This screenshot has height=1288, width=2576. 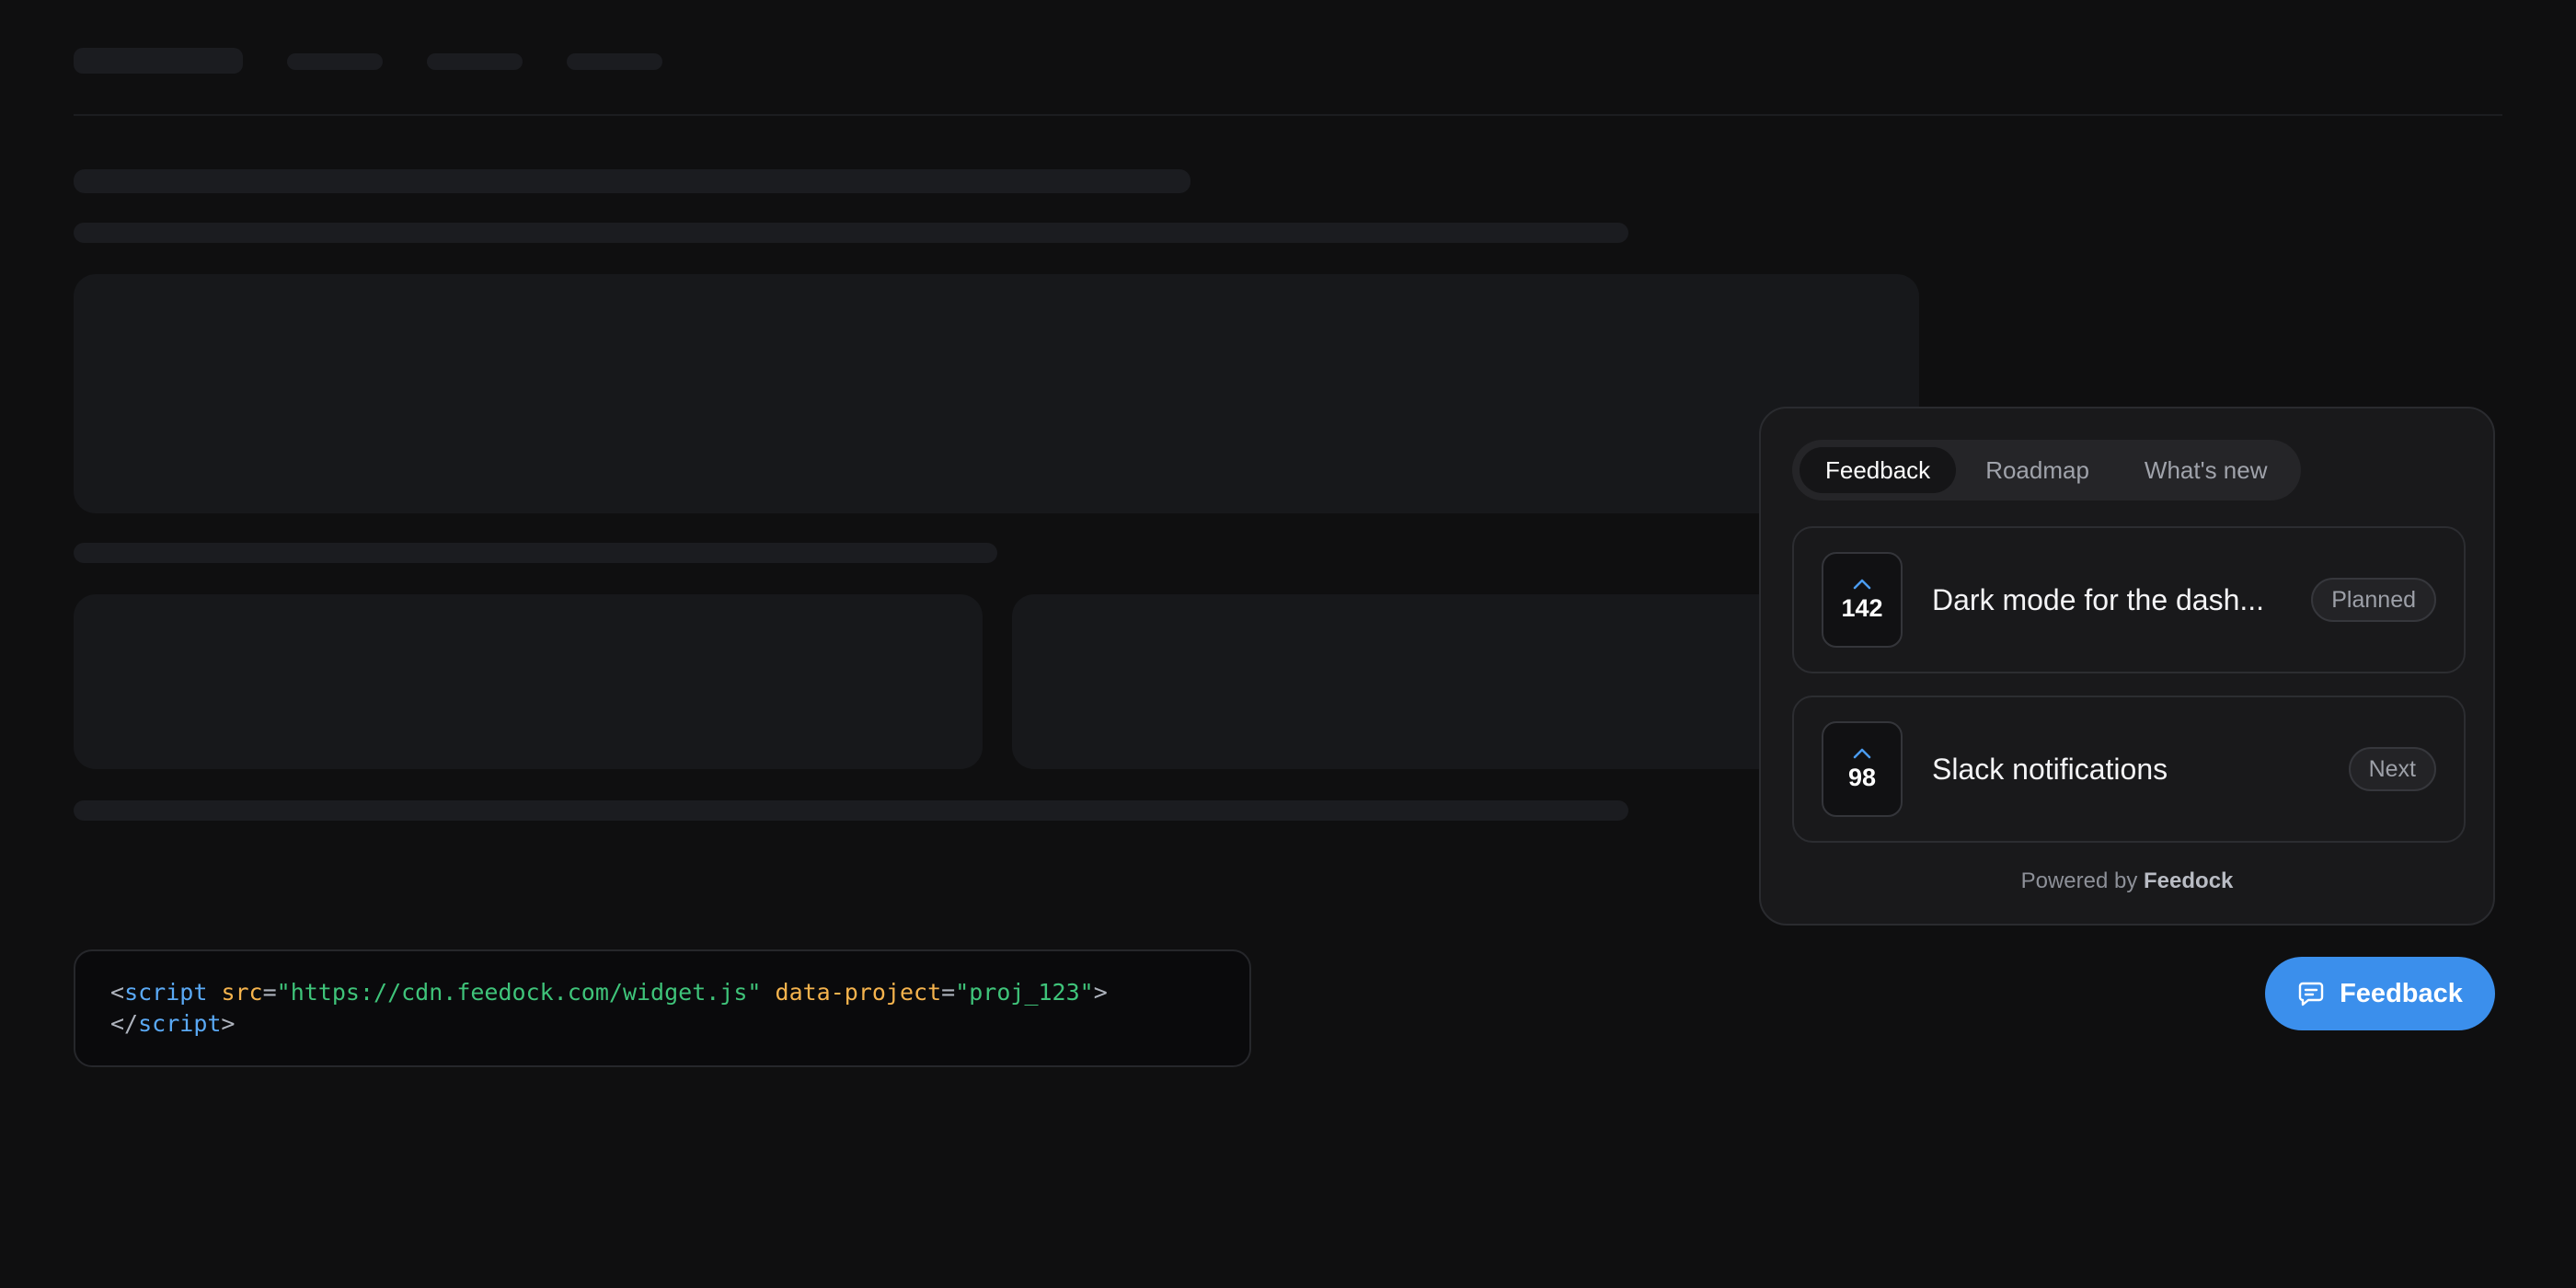 What do you see at coordinates (858, 993) in the screenshot?
I see `code-attr-project: data-project` at bounding box center [858, 993].